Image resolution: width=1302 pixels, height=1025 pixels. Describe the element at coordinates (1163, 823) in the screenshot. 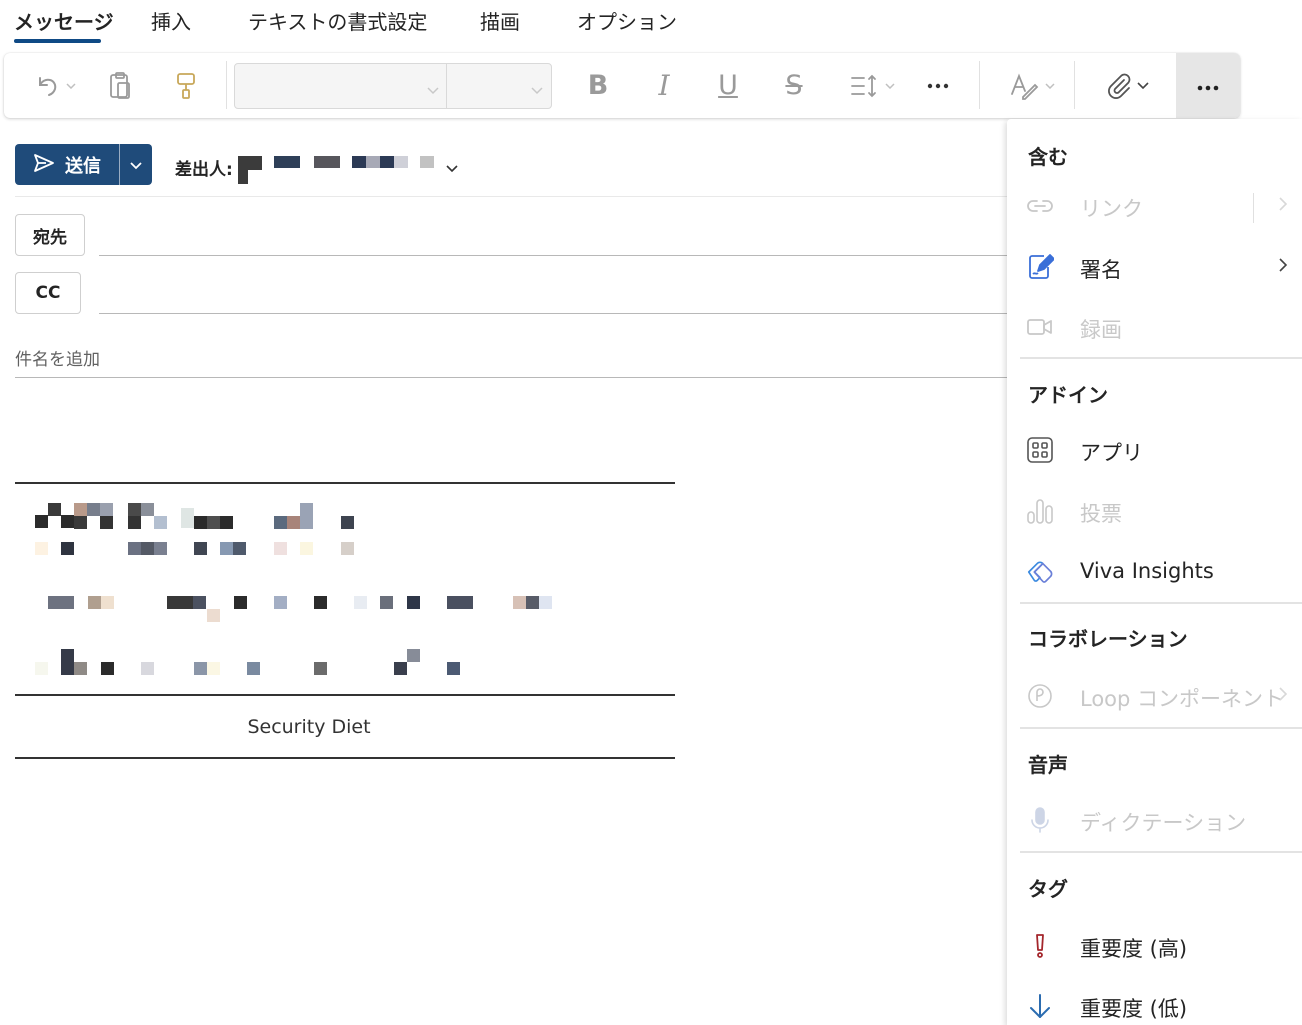

I see `menu-item-dictation-label: ディクテーション` at that location.